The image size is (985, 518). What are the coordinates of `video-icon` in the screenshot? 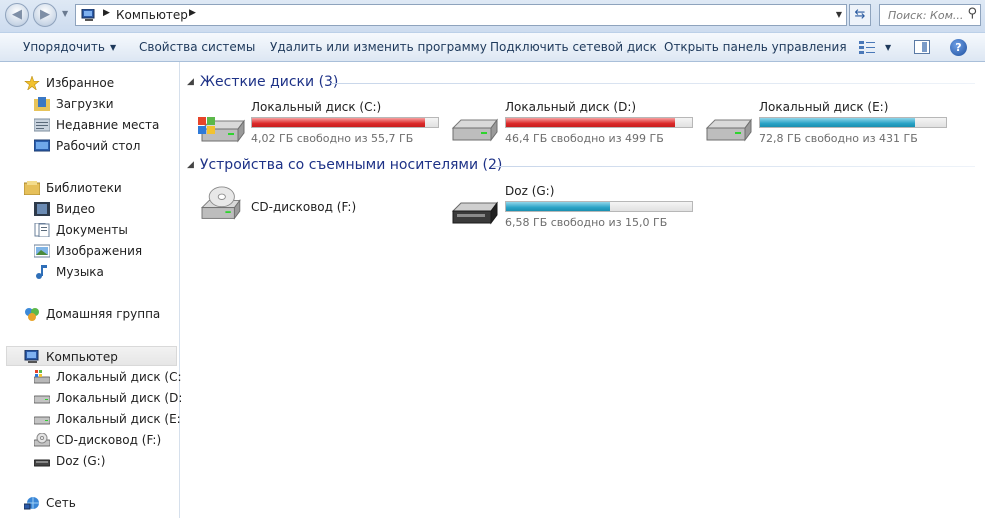 It's located at (42, 209).